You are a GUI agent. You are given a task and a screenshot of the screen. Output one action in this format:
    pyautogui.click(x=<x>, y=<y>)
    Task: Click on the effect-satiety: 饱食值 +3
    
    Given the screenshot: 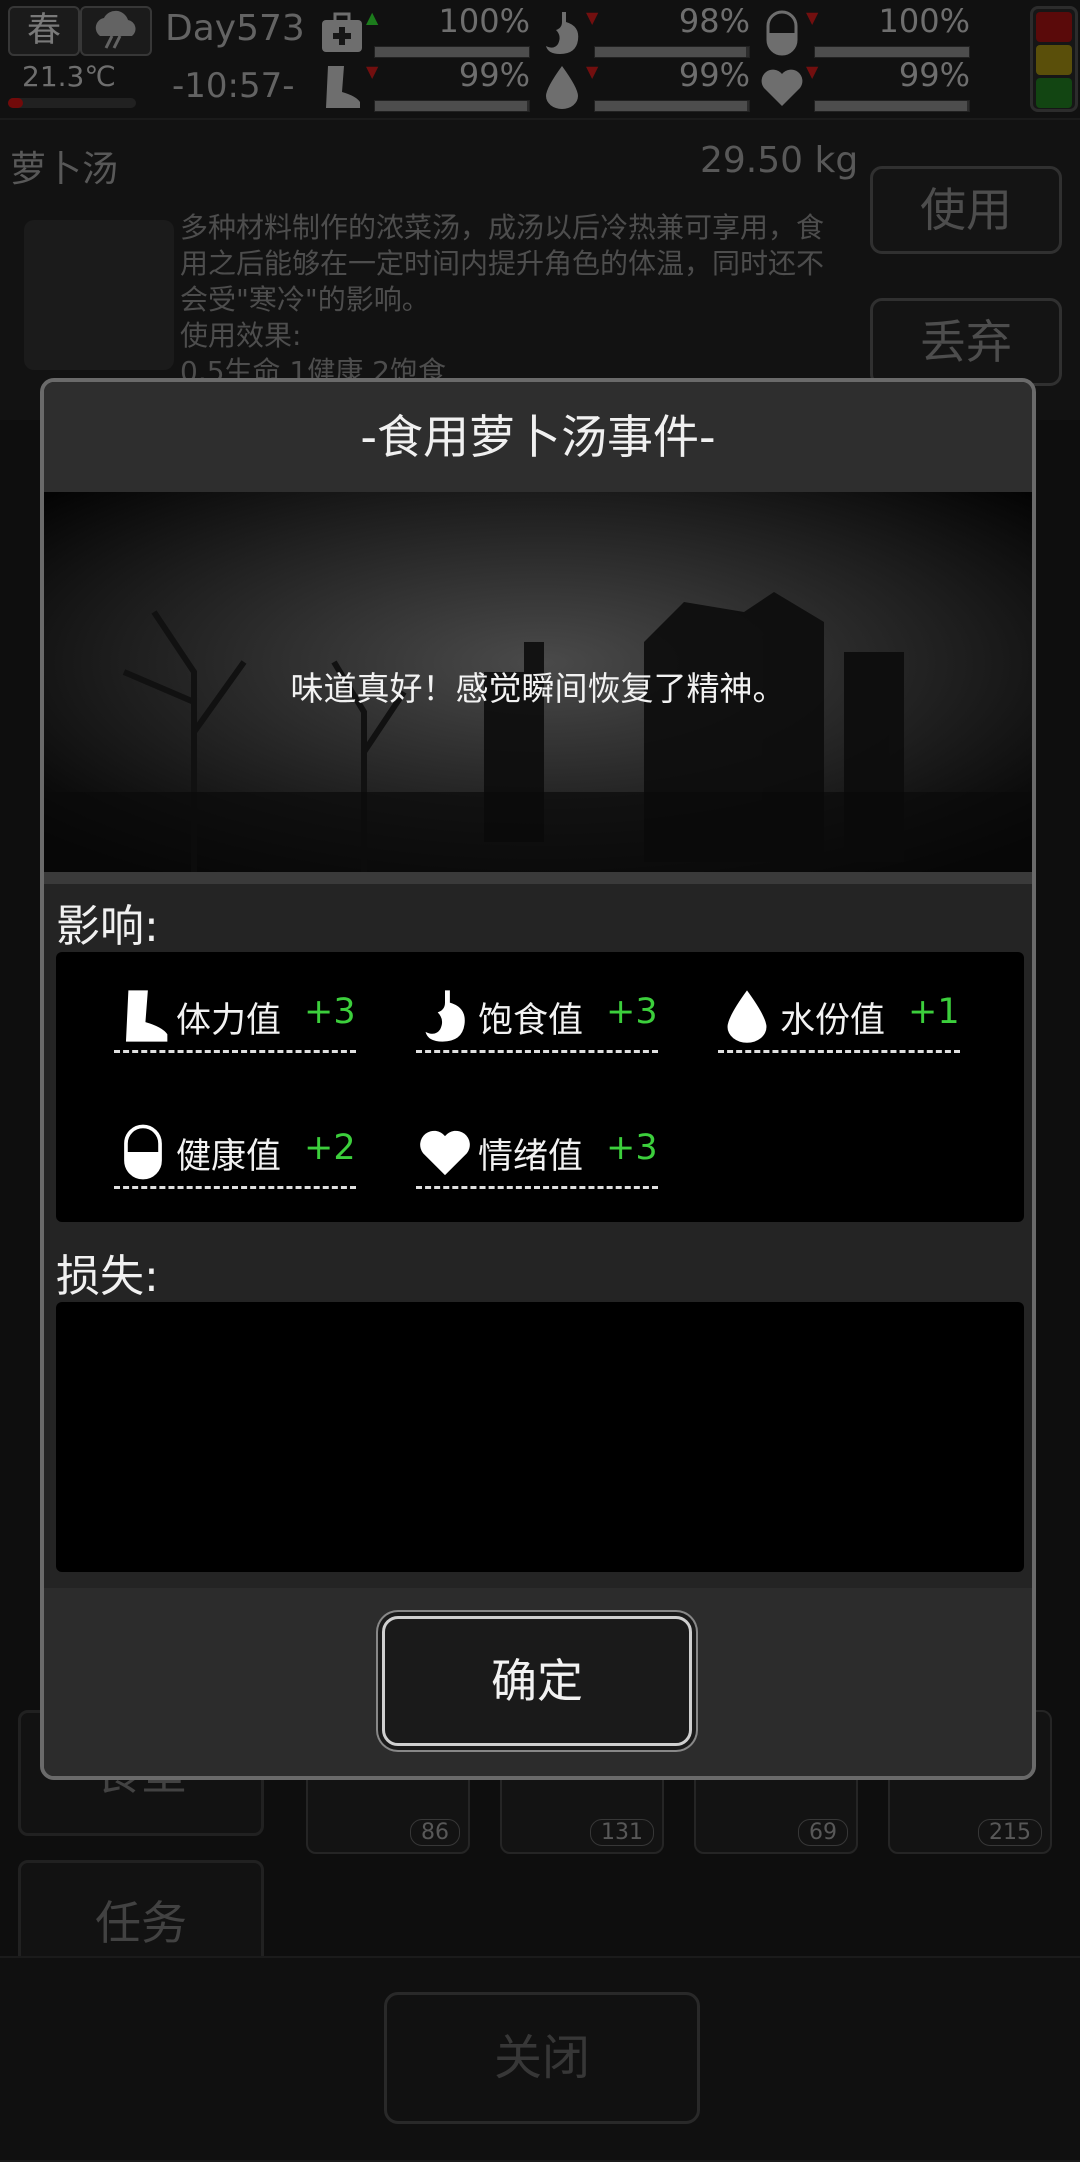 What is the action you would take?
    pyautogui.click(x=537, y=1016)
    